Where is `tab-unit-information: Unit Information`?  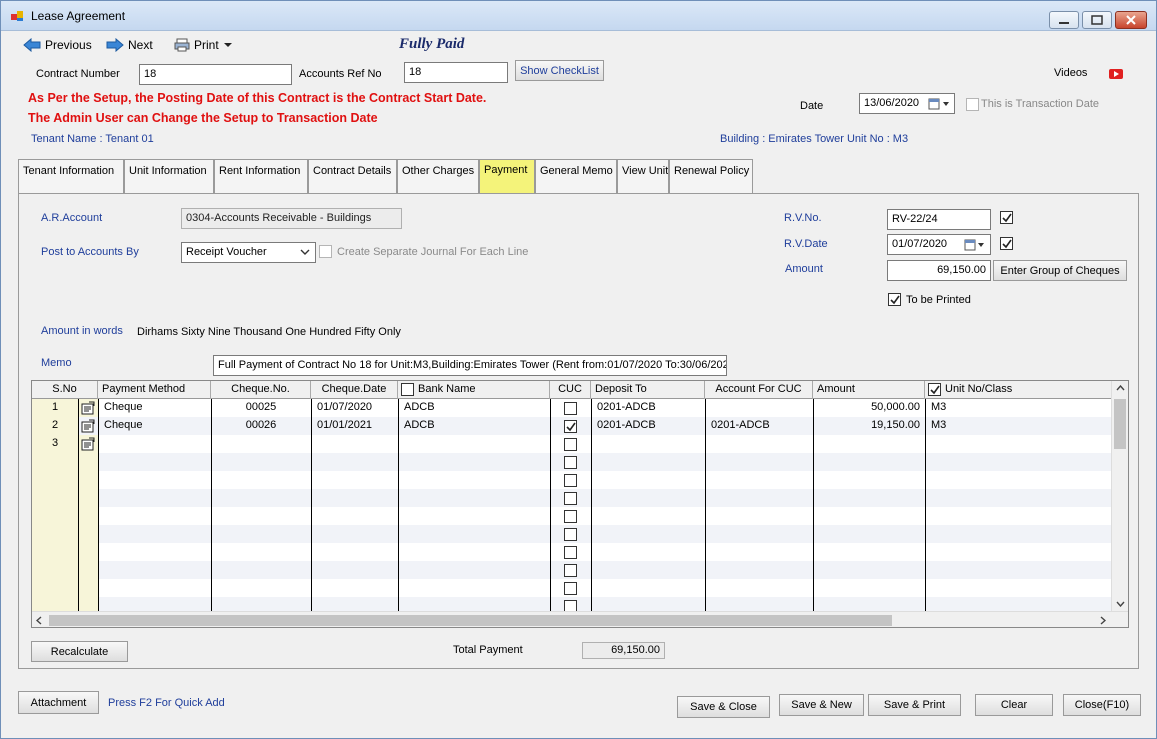
tab-unit-information: Unit Information is located at coordinates (169, 176).